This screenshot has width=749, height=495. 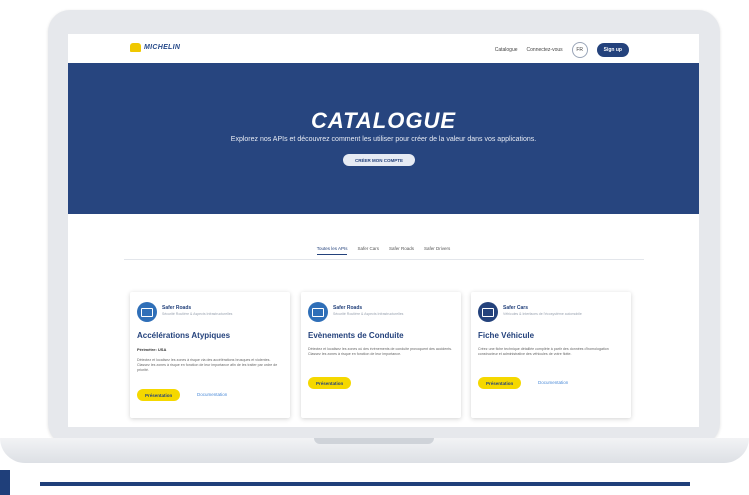 I want to click on card-category: Safer Cars, so click(x=516, y=308).